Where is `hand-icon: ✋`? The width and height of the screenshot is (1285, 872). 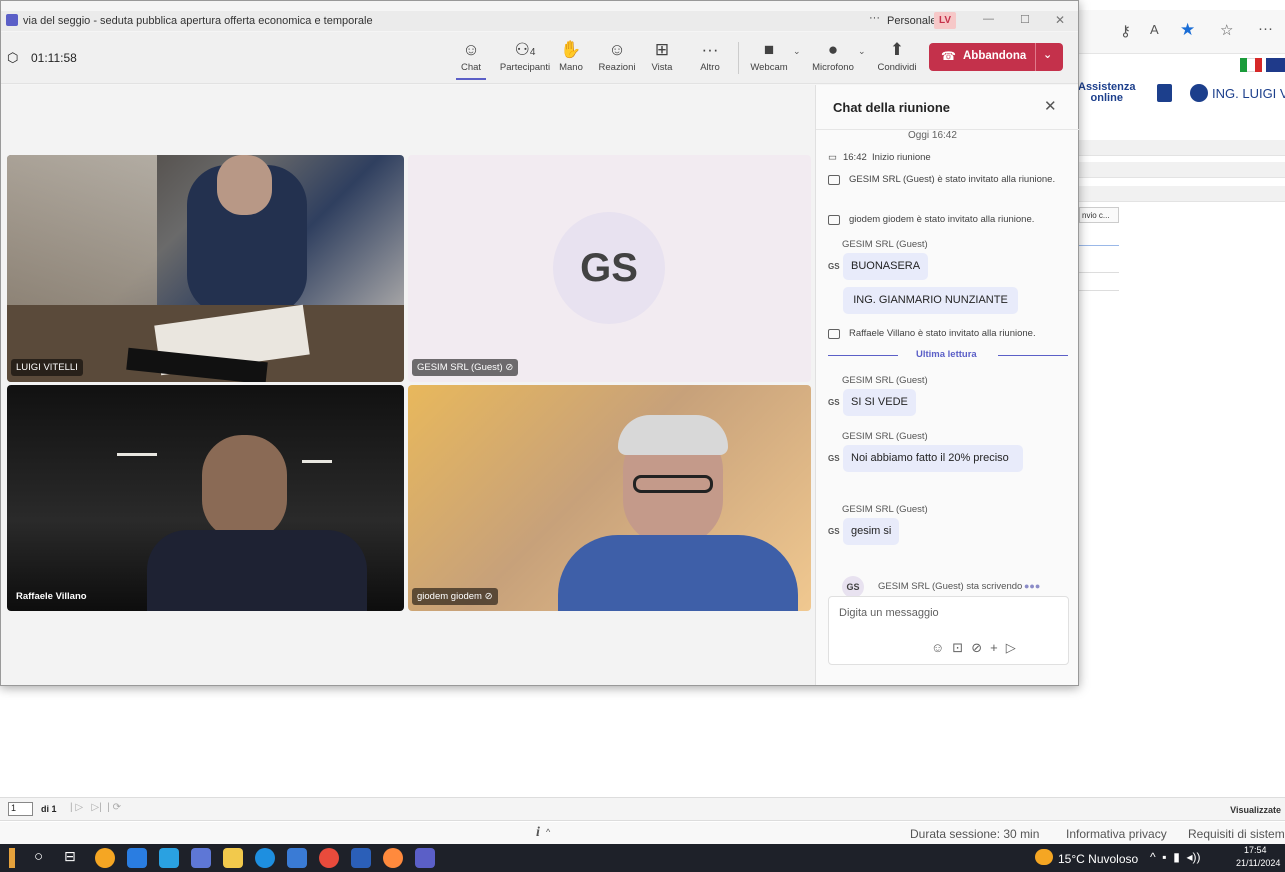
hand-icon: ✋ is located at coordinates (571, 49).